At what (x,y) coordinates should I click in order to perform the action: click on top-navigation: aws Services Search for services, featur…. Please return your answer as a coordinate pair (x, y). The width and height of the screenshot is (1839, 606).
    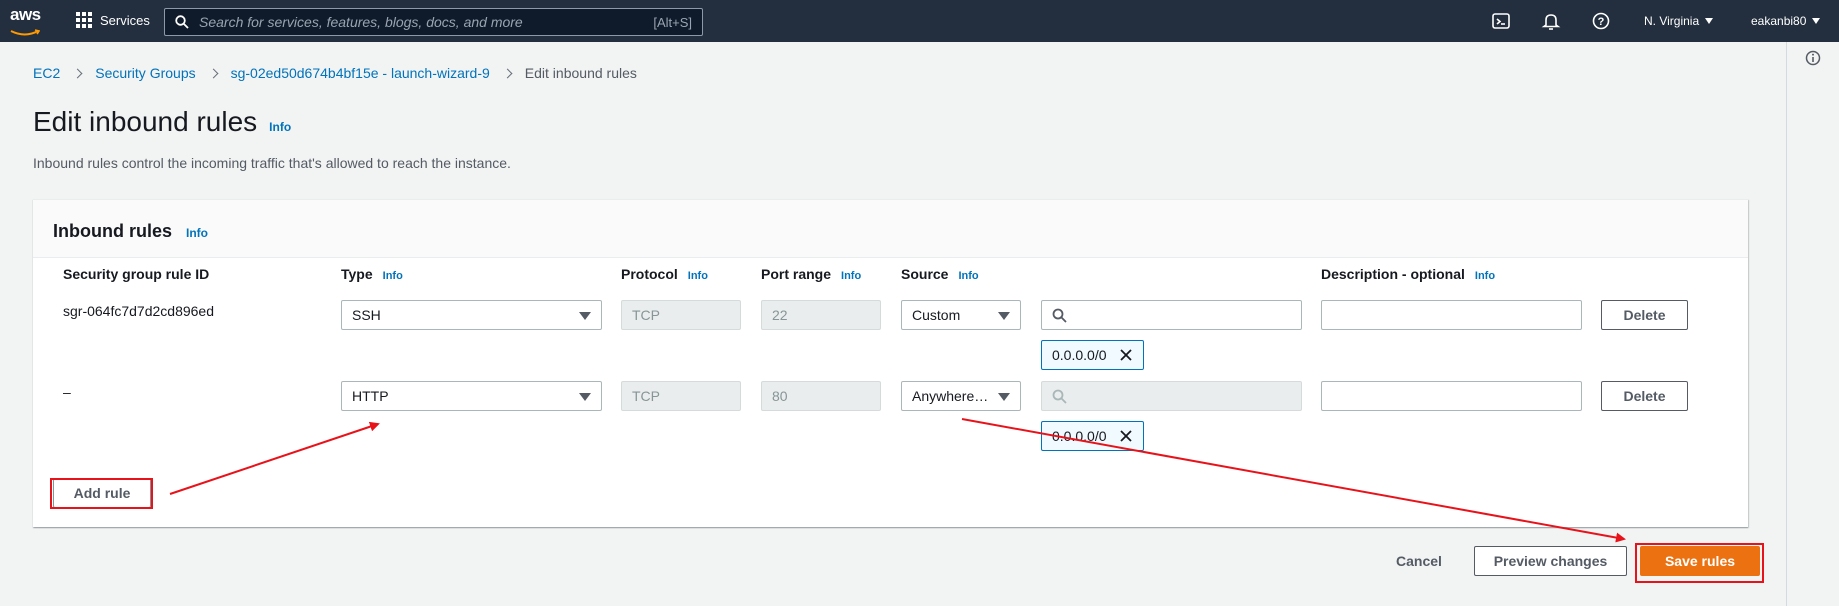
    Looking at the image, I should click on (919, 21).